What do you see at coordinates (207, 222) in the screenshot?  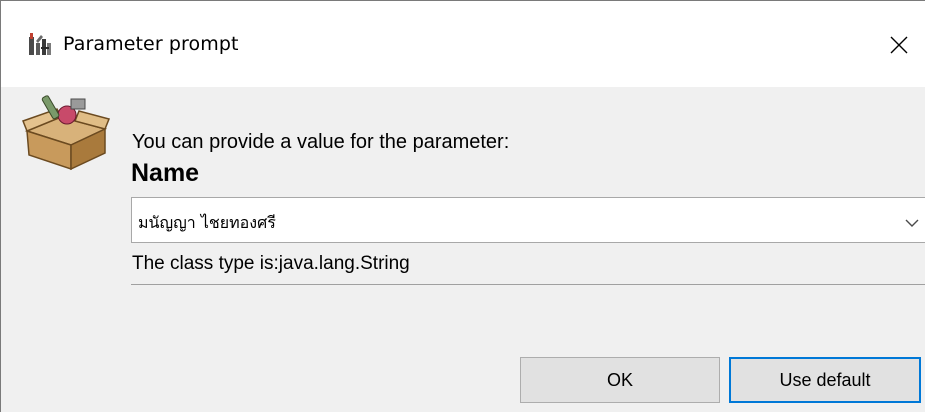 I see `parameter-value-text: มนัญญา ไชยทองศรี` at bounding box center [207, 222].